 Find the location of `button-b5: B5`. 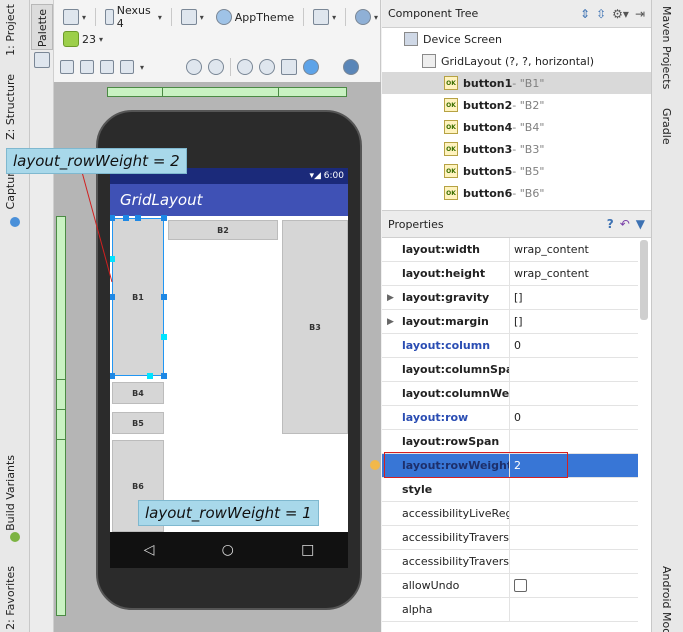

button-b5: B5 is located at coordinates (138, 423).